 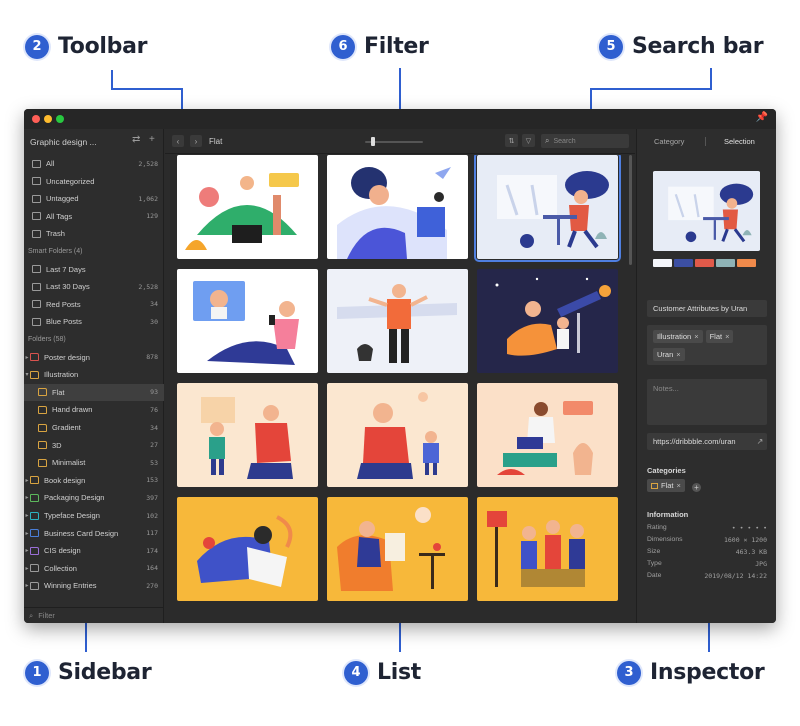 What do you see at coordinates (74, 498) in the screenshot?
I see `sidebar-item-label: Packaging Design` at bounding box center [74, 498].